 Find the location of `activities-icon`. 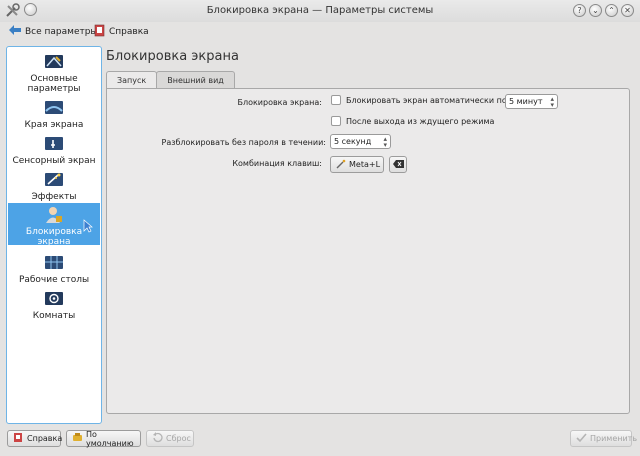

activities-icon is located at coordinates (54, 299).